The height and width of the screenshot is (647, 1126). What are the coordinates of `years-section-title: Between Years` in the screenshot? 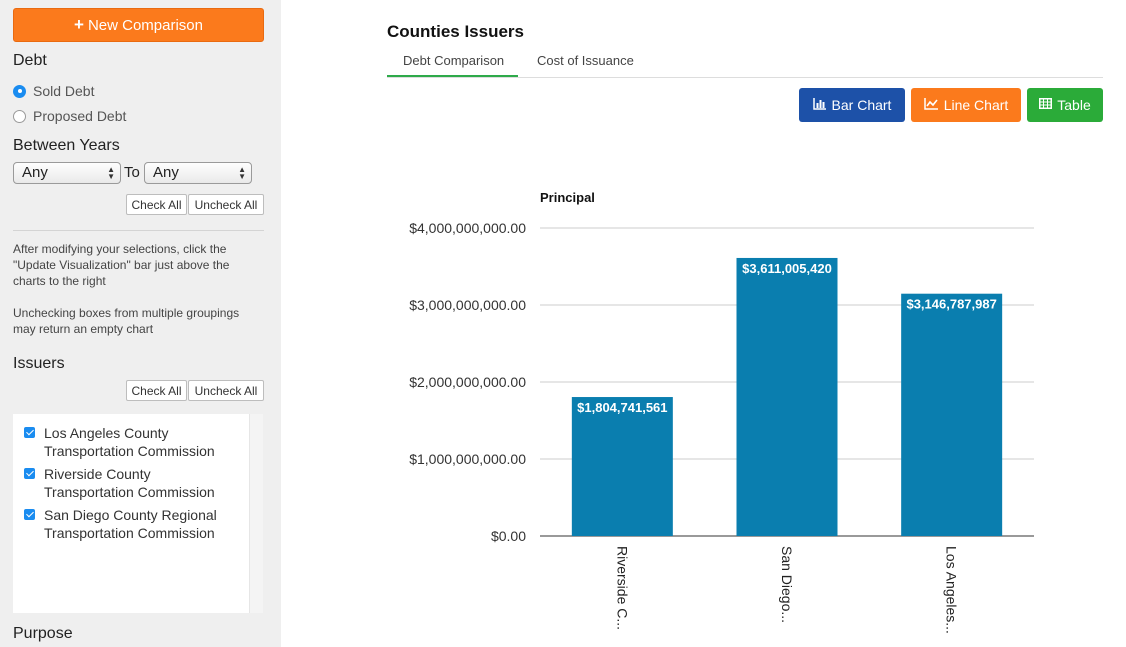 It's located at (66, 145).